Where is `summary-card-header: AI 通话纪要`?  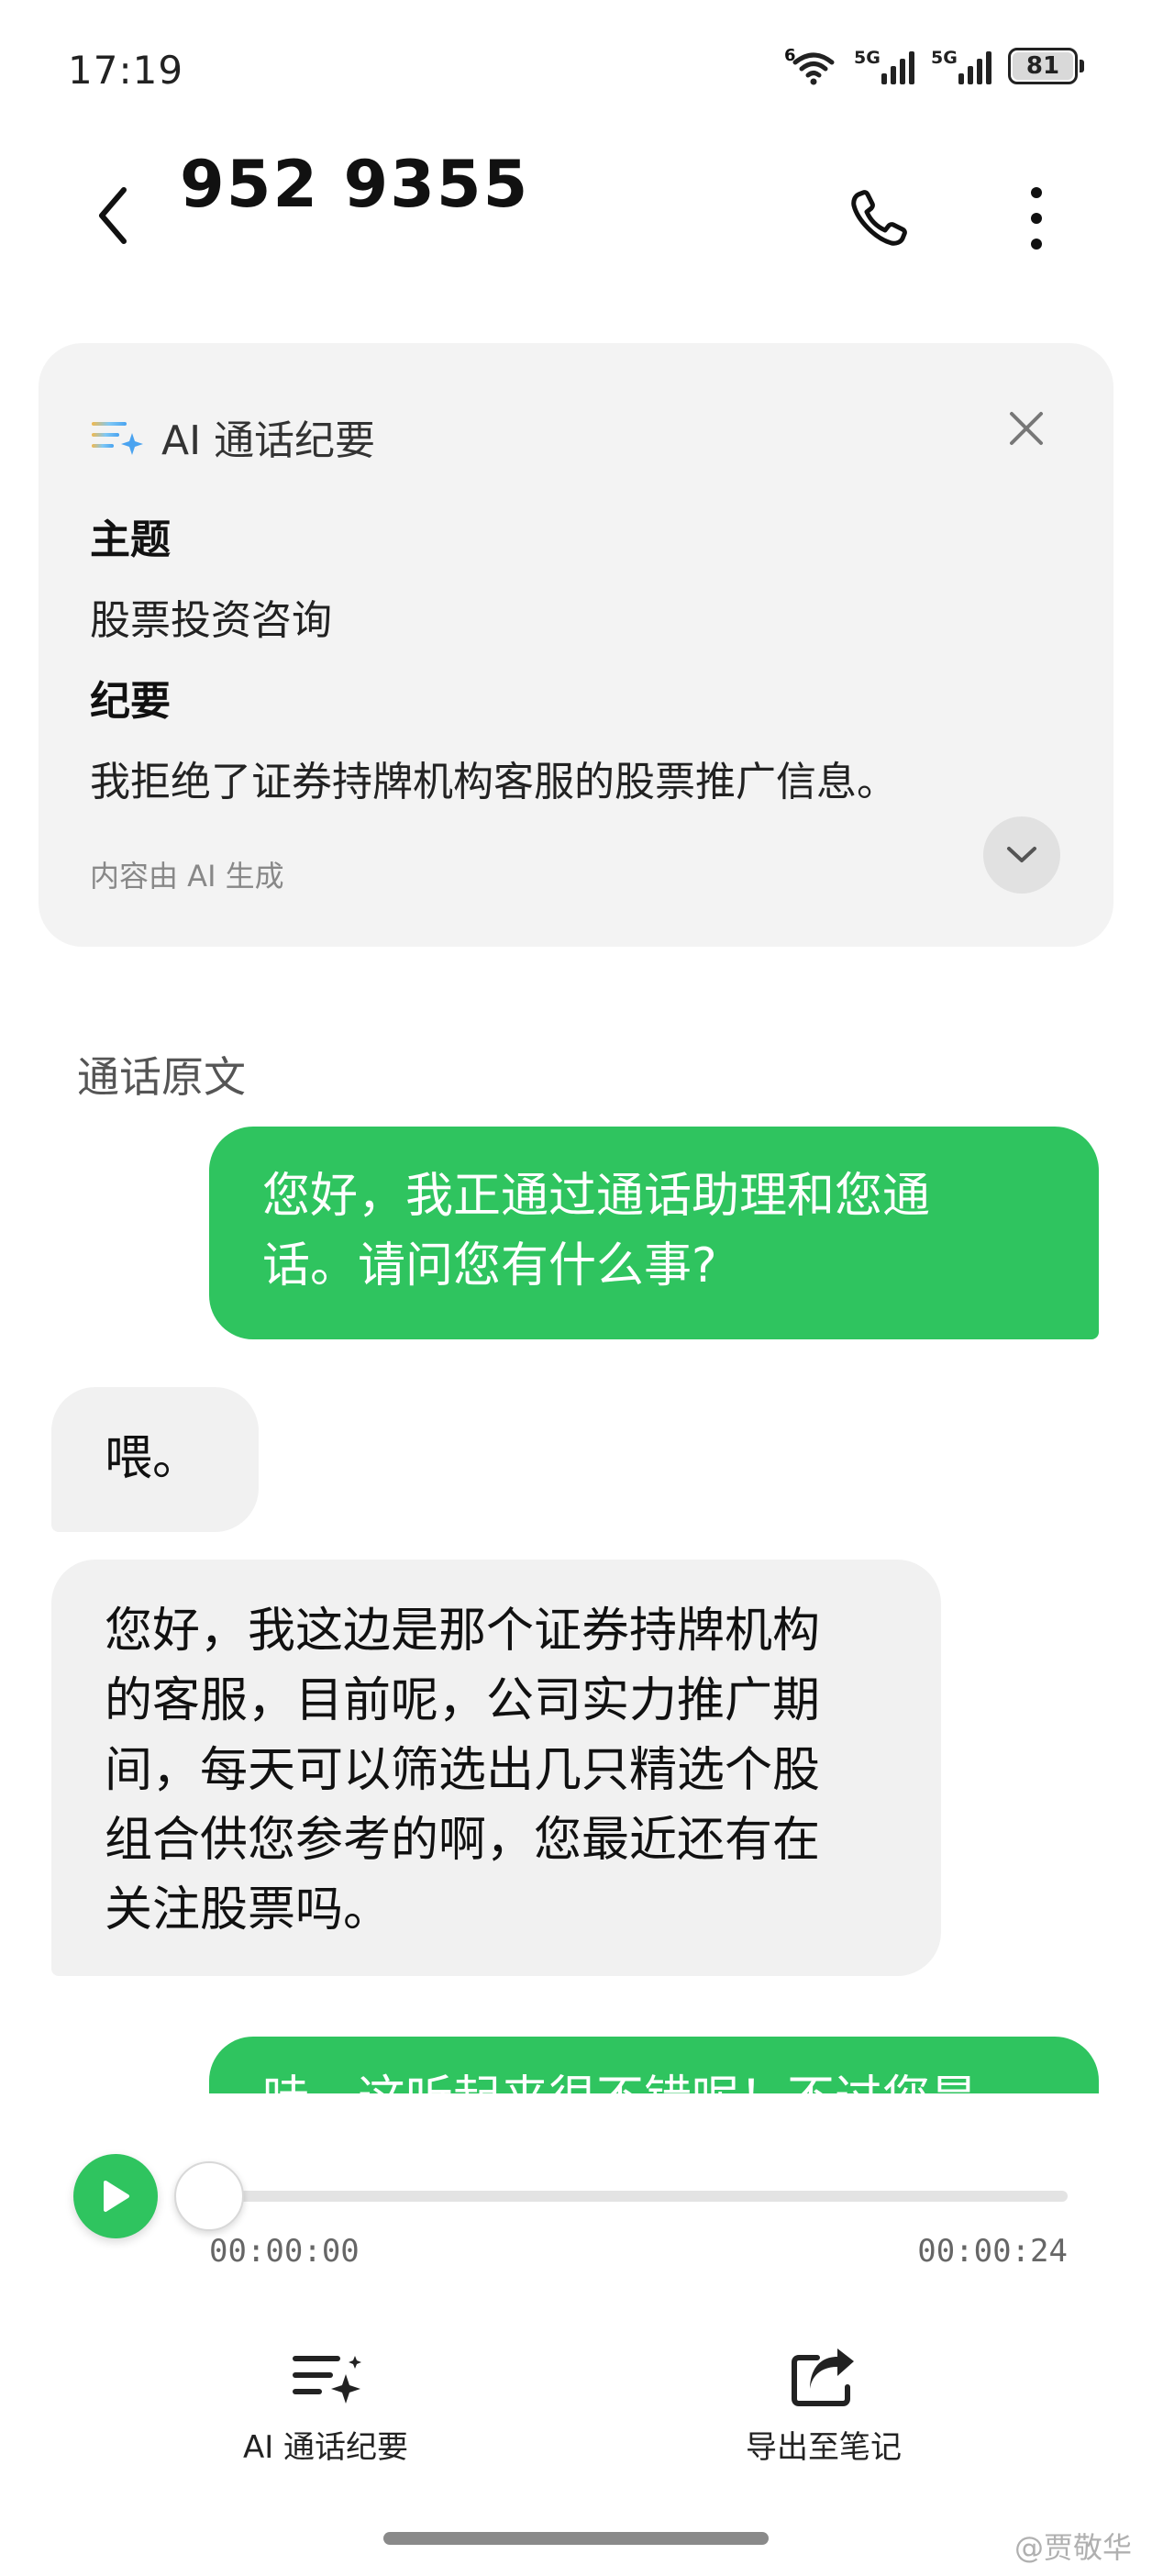 summary-card-header: AI 通话纪要 is located at coordinates (232, 436).